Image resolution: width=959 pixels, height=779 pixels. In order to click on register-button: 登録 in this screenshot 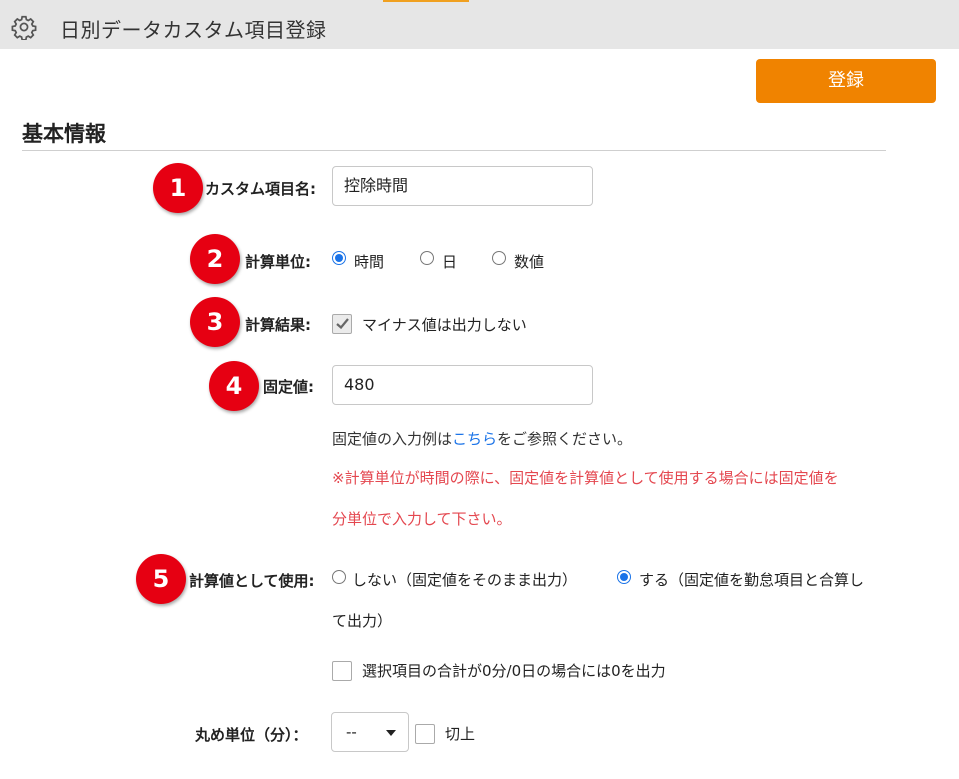, I will do `click(846, 81)`.